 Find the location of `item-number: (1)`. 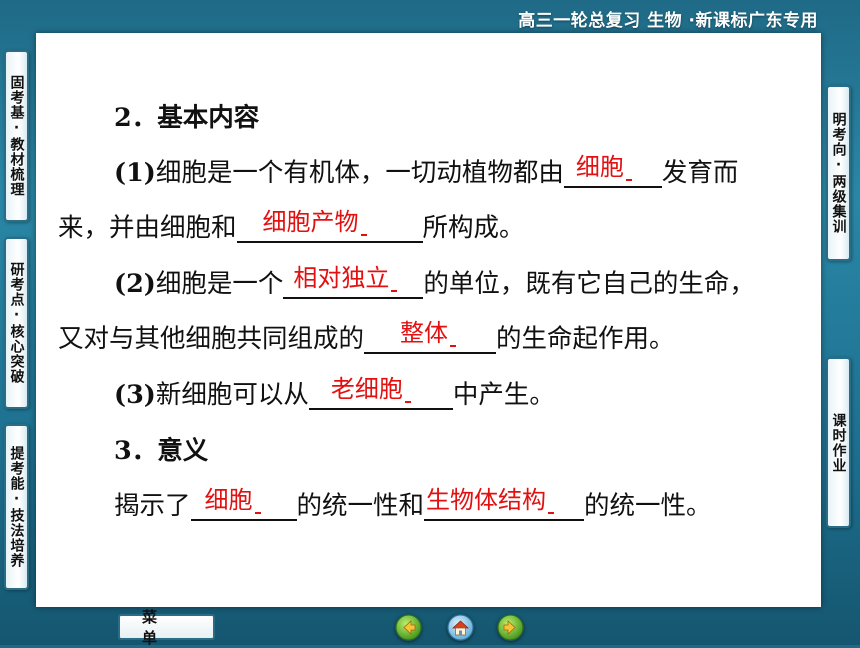

item-number: (1) is located at coordinates (135, 173).